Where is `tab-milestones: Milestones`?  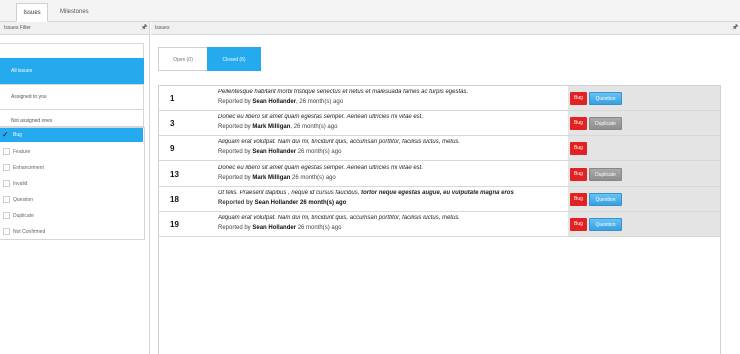
tab-milestones: Milestones is located at coordinates (74, 12).